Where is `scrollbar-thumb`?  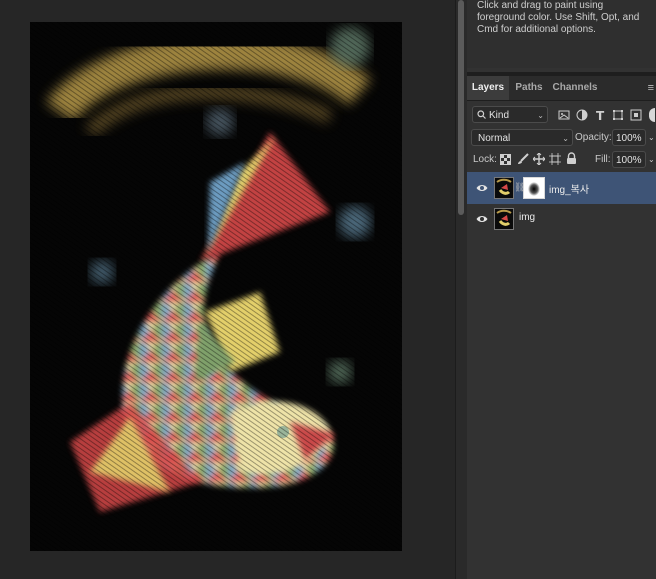
scrollbar-thumb is located at coordinates (461, 107).